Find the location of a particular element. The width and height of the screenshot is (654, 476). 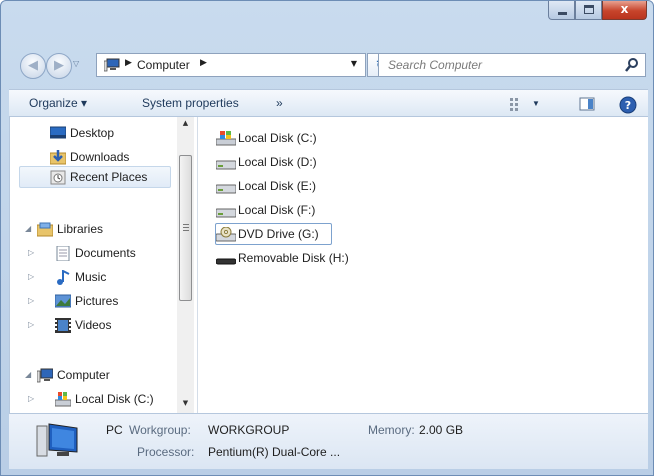

nav-item-label: Documents is located at coordinates (105, 253).